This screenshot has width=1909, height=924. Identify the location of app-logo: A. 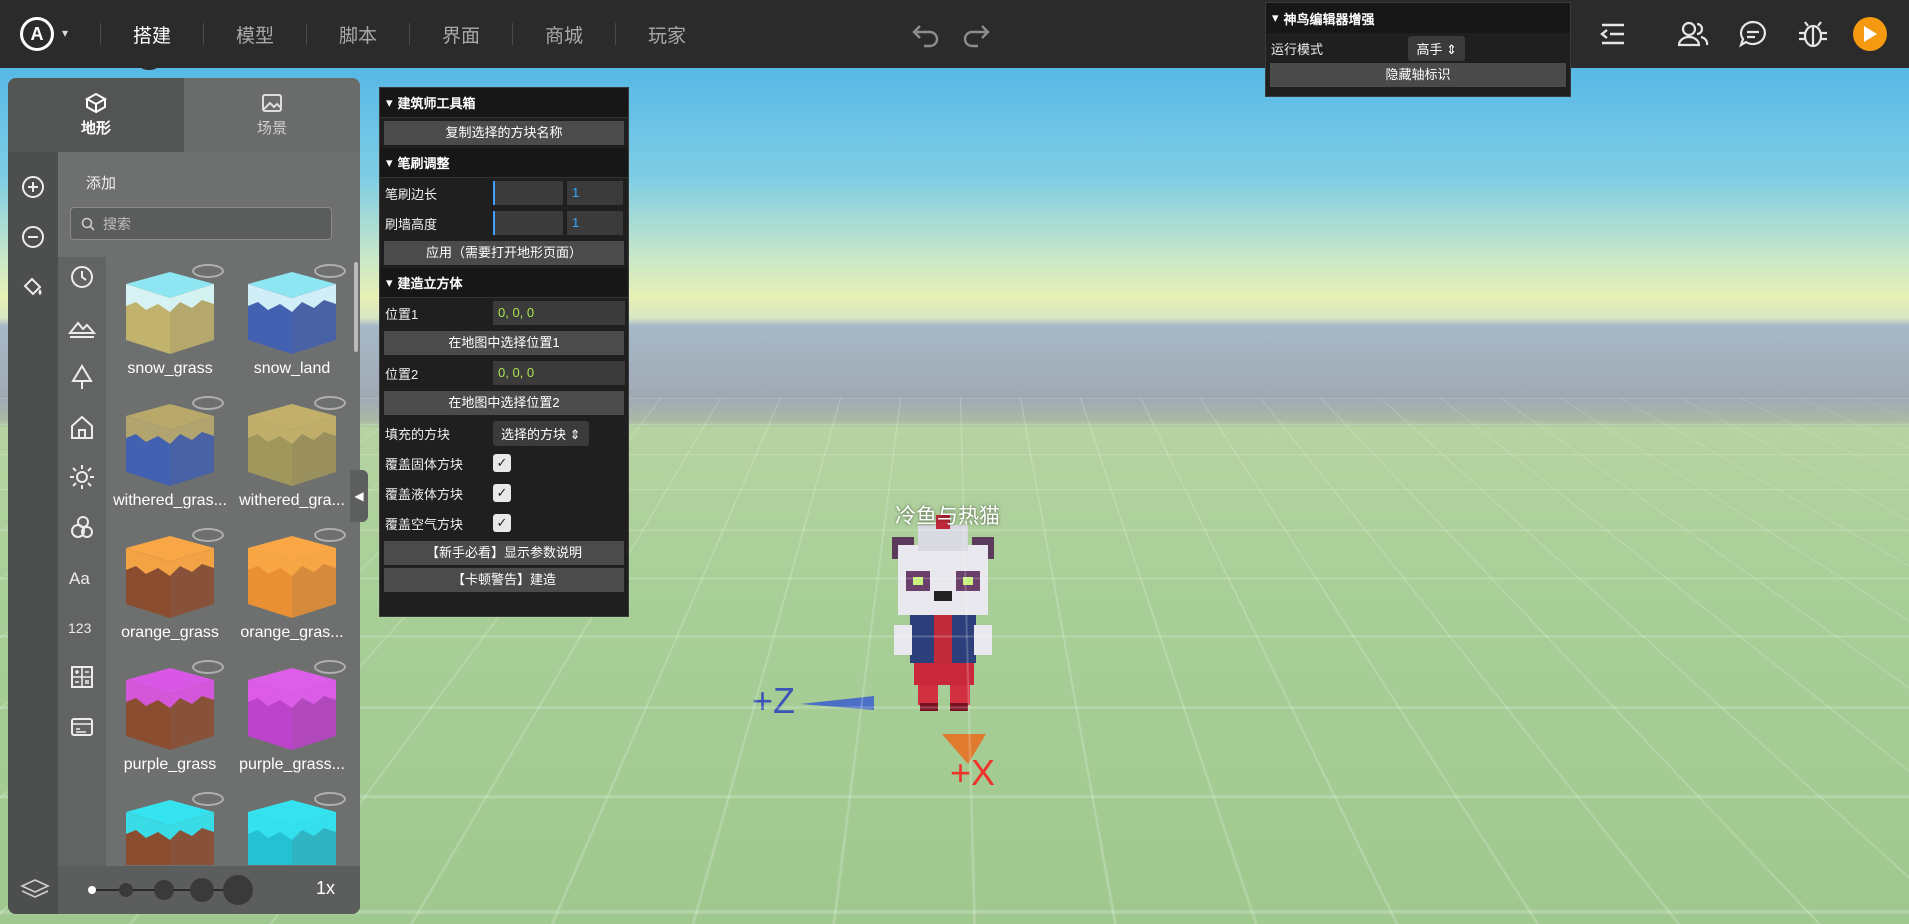
(37, 34).